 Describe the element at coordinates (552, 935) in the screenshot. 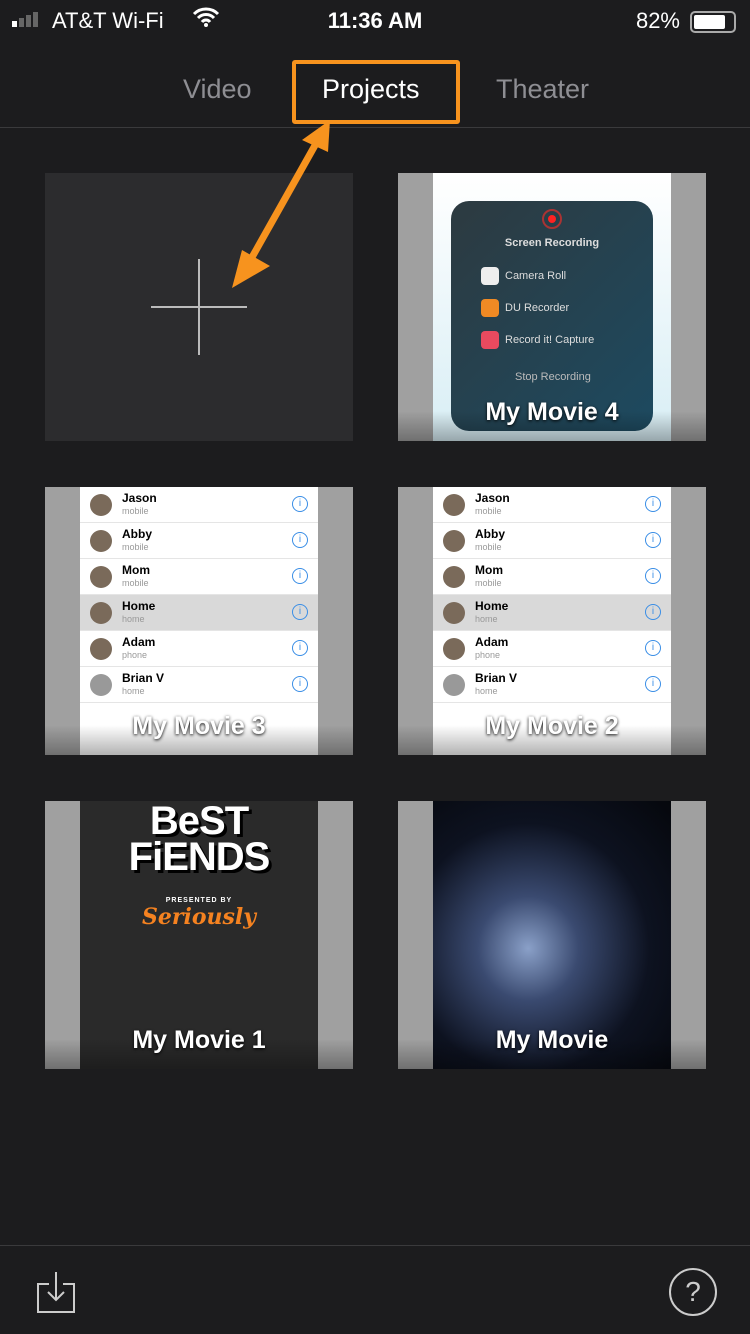

I see `project-my-movie: My Movie` at that location.